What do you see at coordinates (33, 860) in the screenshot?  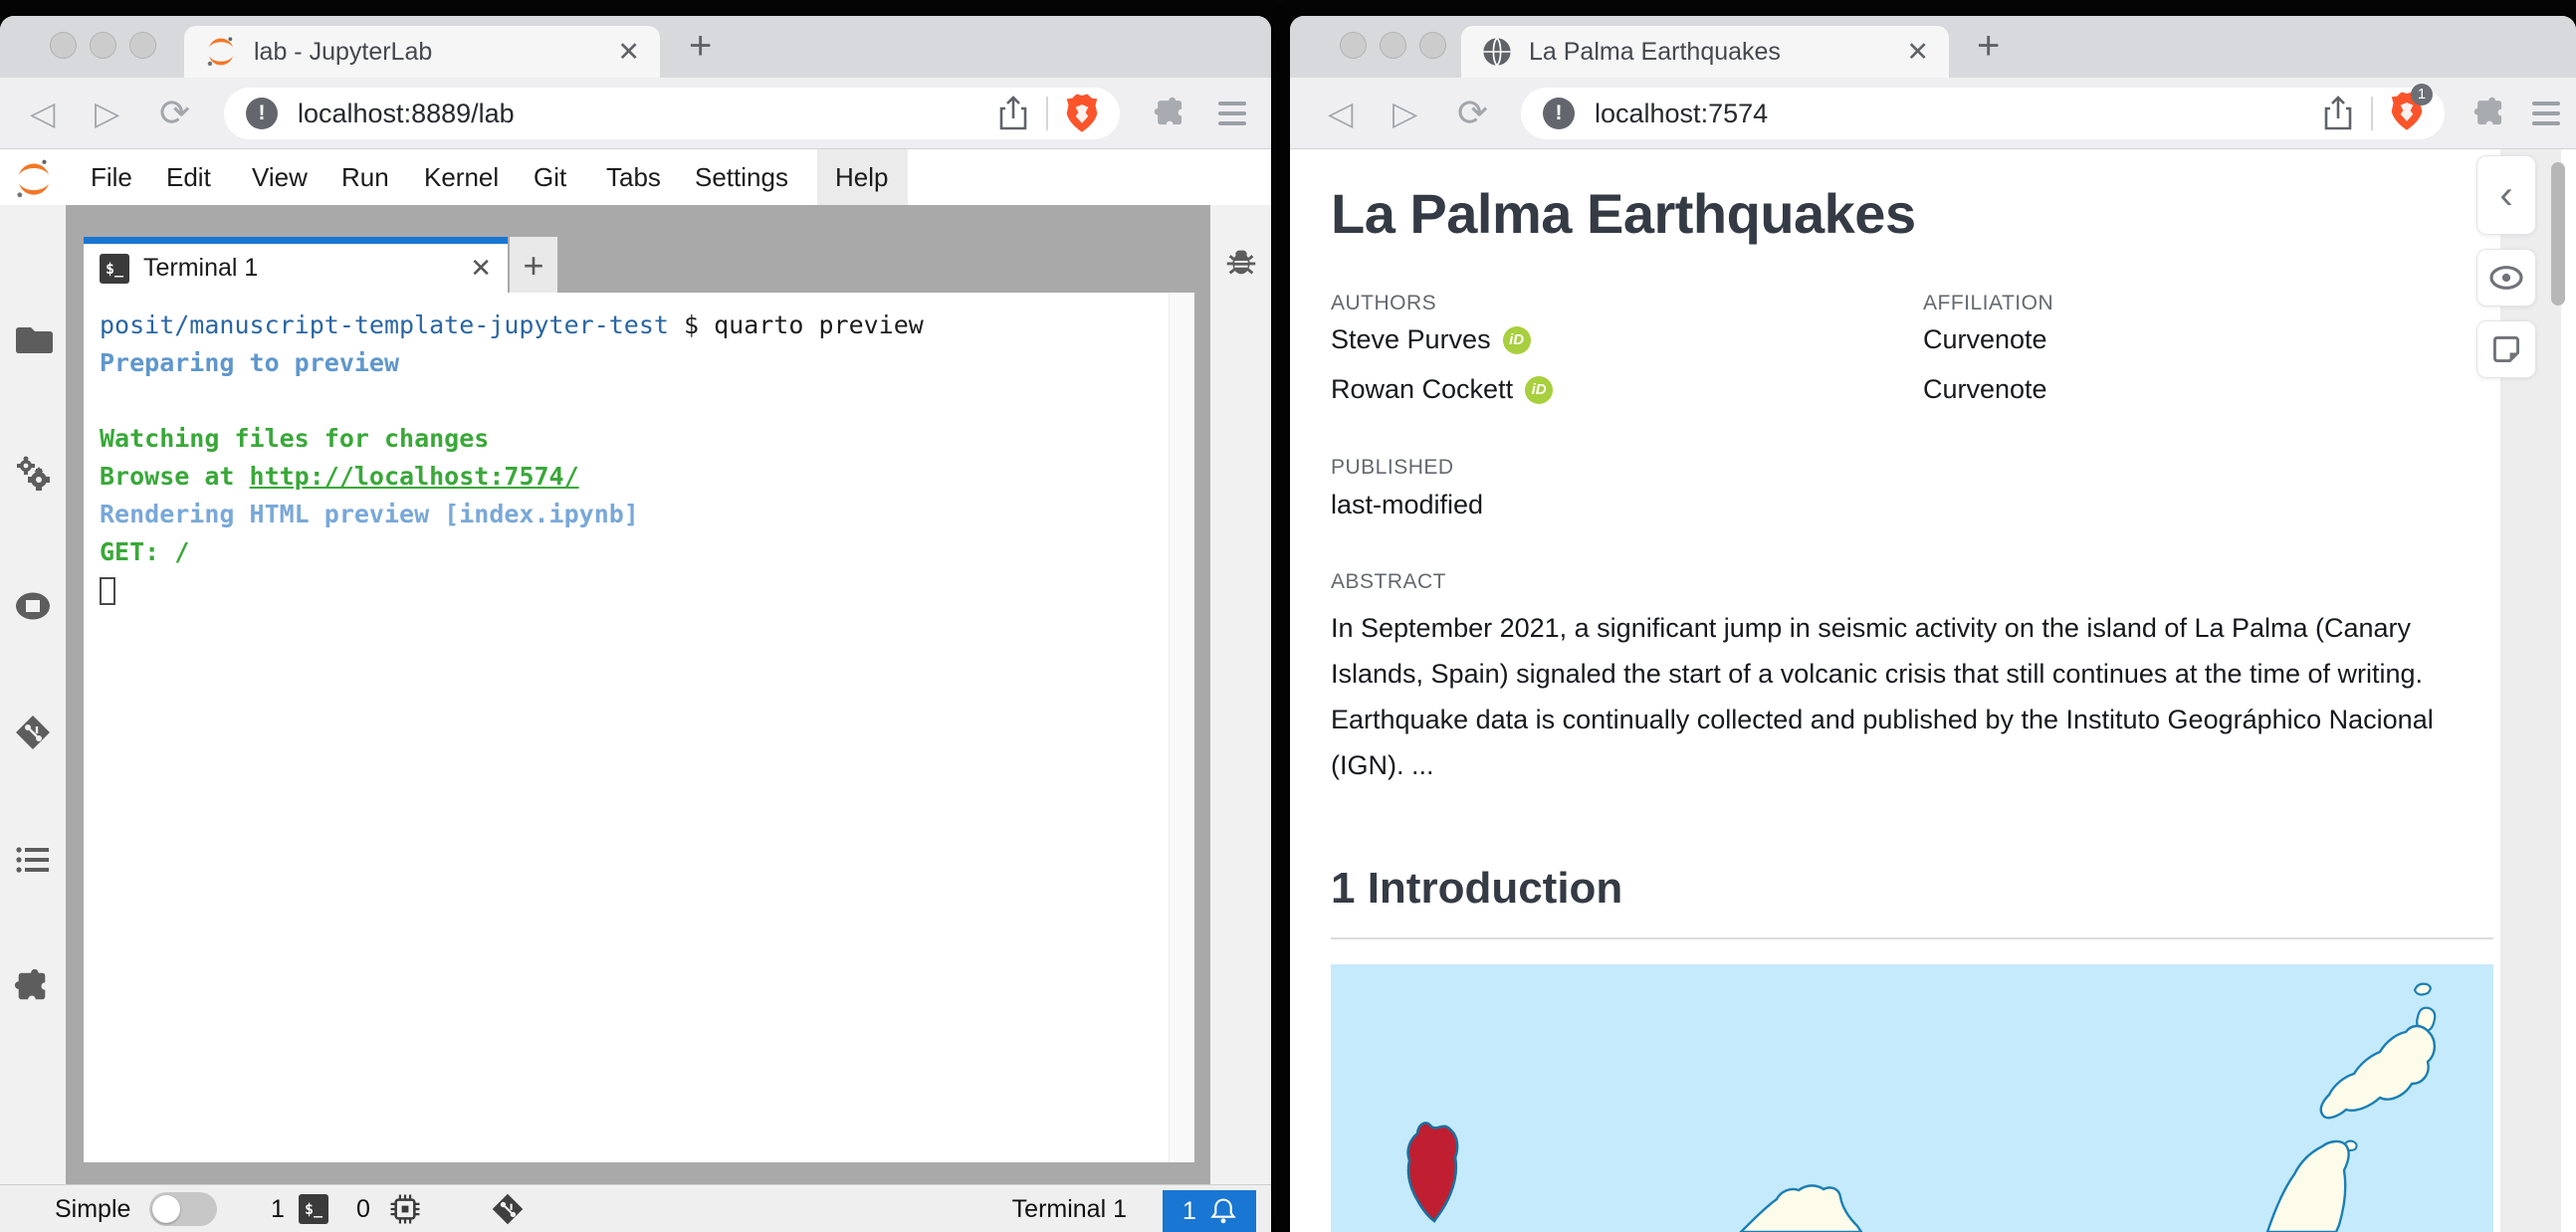 I see `table-of-contents-icon` at bounding box center [33, 860].